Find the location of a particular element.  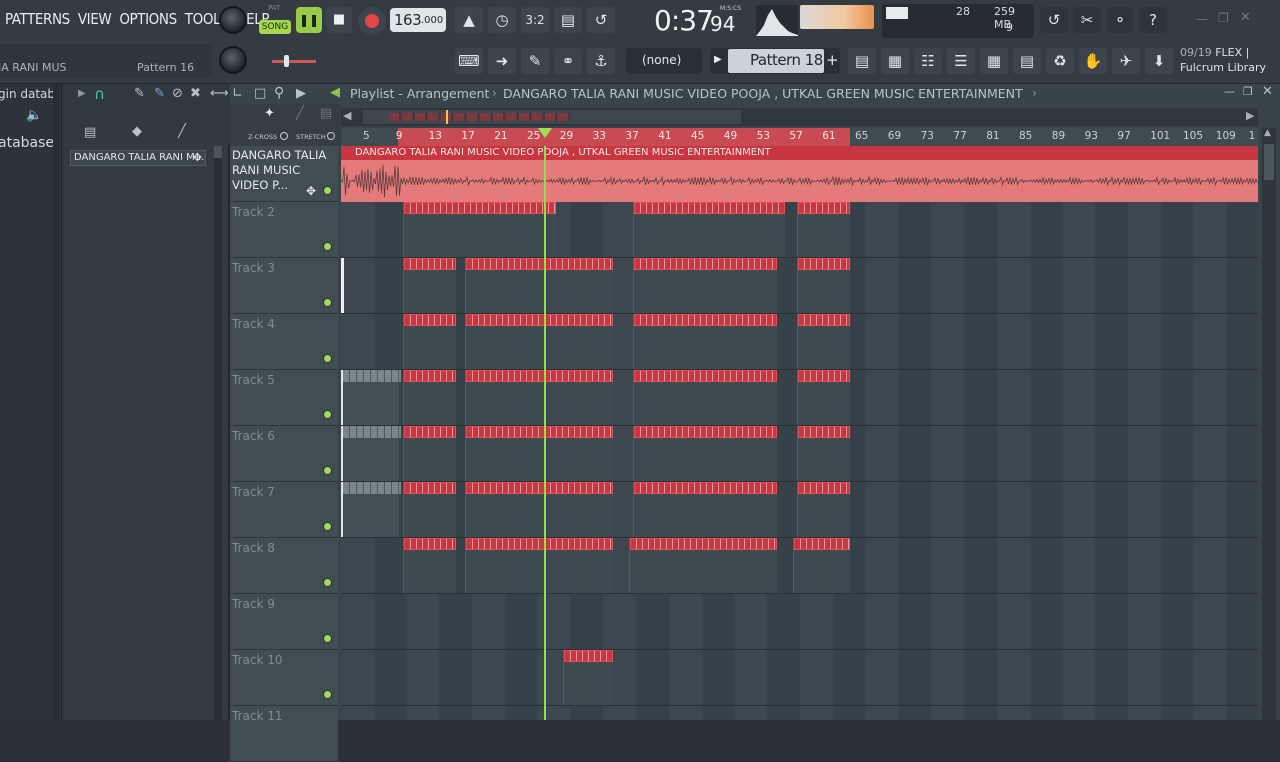

track-header: Track 10 is located at coordinates (284, 678).